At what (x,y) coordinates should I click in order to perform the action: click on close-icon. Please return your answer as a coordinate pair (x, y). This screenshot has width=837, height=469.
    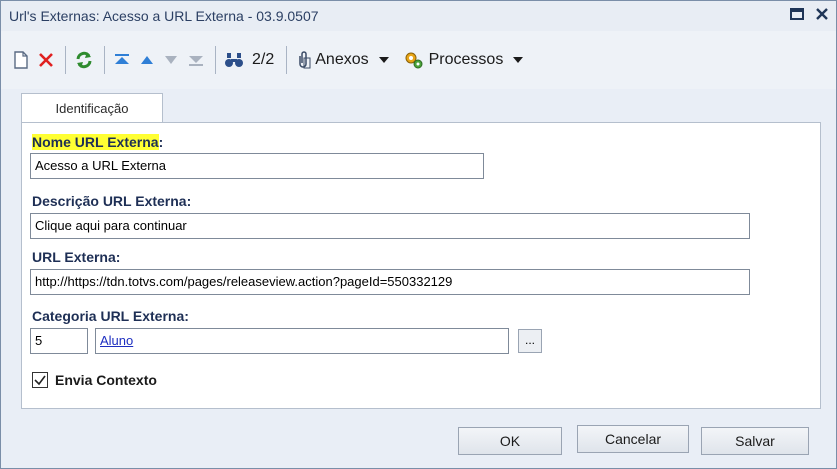
    Looking at the image, I should click on (822, 15).